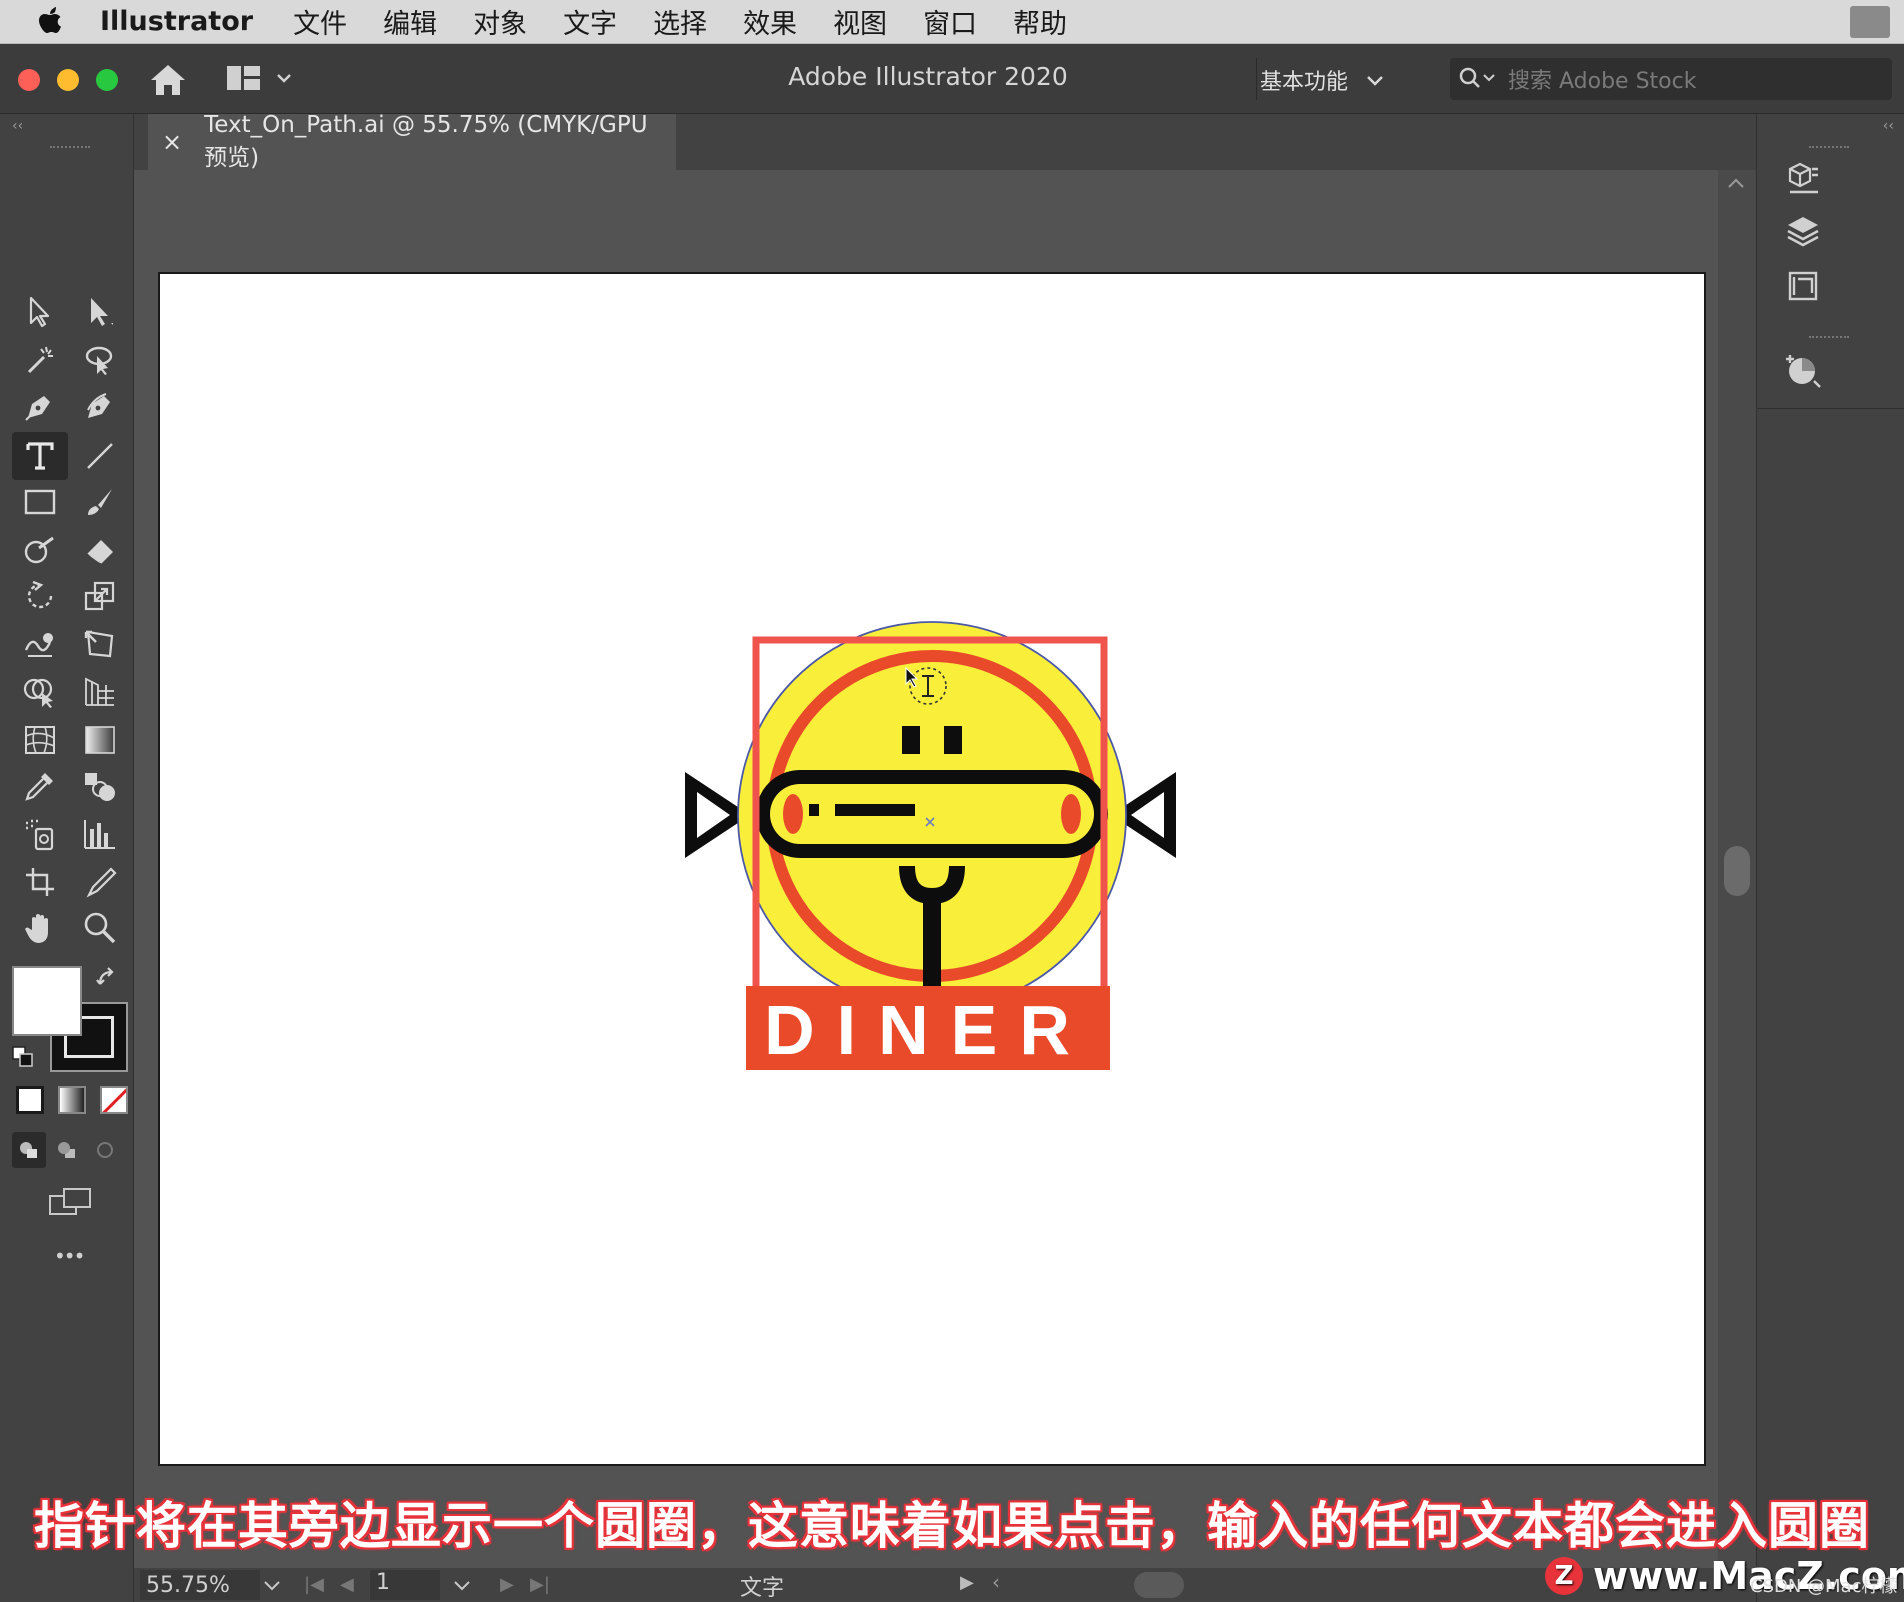  What do you see at coordinates (1803, 286) in the screenshot?
I see `artboards-panel-icon` at bounding box center [1803, 286].